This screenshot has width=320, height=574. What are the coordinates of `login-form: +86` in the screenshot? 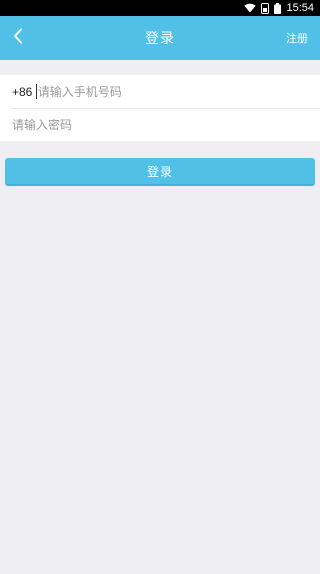 It's located at (160, 108).